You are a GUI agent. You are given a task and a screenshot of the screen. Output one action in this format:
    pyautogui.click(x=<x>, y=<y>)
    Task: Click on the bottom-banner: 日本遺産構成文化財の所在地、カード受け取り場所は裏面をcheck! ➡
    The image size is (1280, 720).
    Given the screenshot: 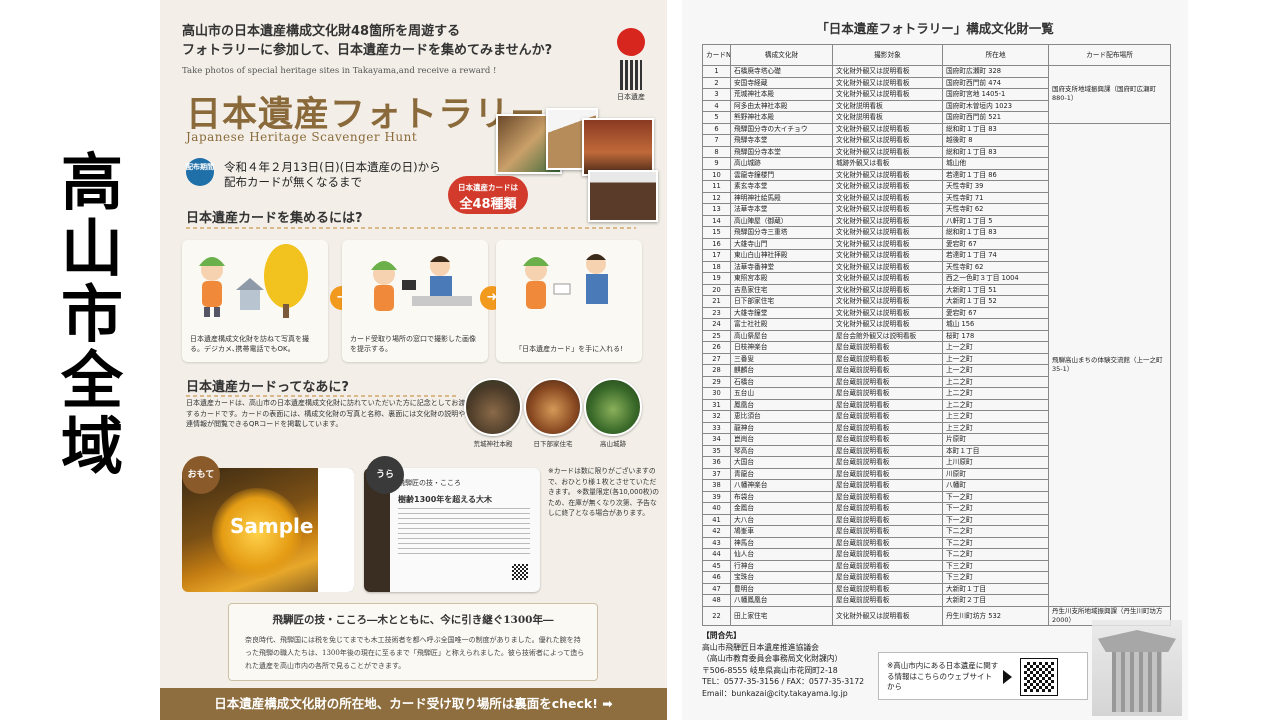 What is the action you would take?
    pyautogui.click(x=413, y=704)
    